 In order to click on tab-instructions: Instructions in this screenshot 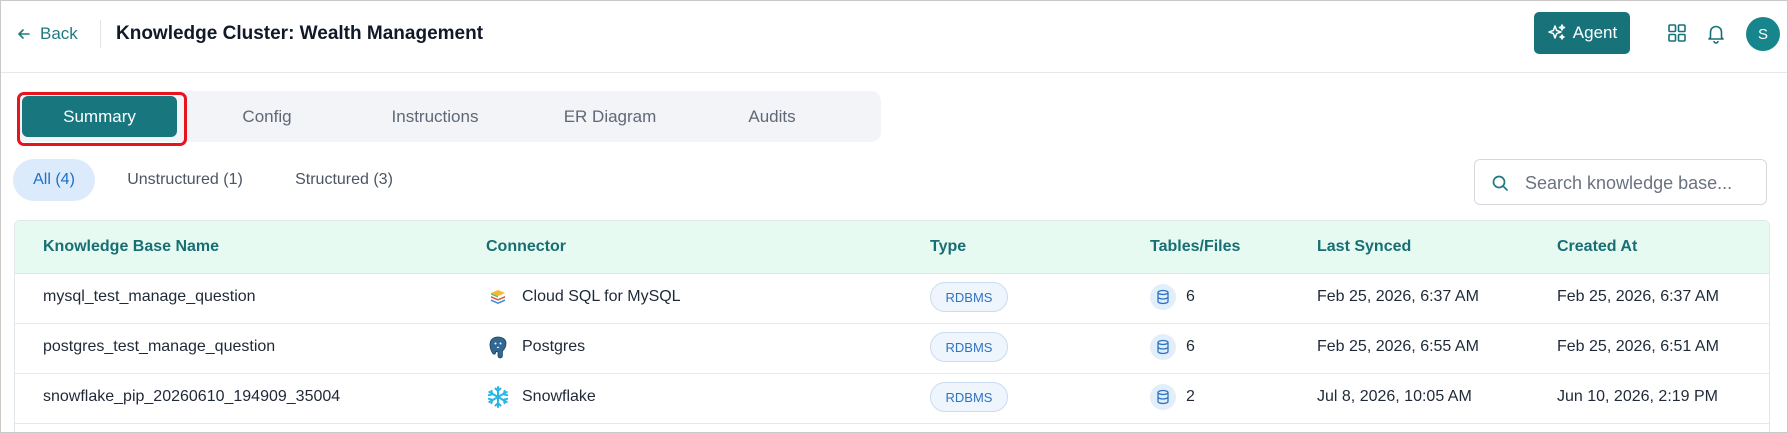, I will do `click(435, 116)`.